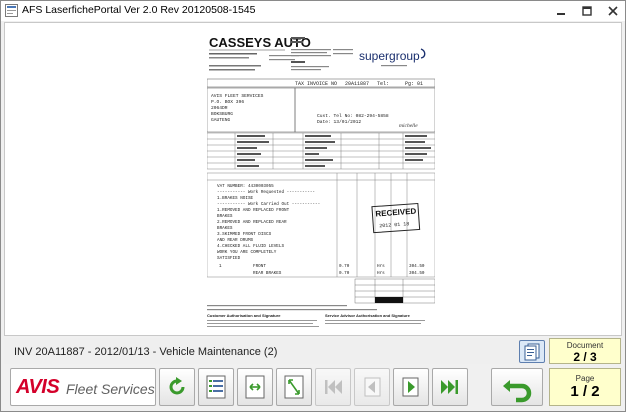 Image resolution: width=626 pixels, height=412 pixels. What do you see at coordinates (408, 126) in the screenshot?
I see `signature: michelle` at bounding box center [408, 126].